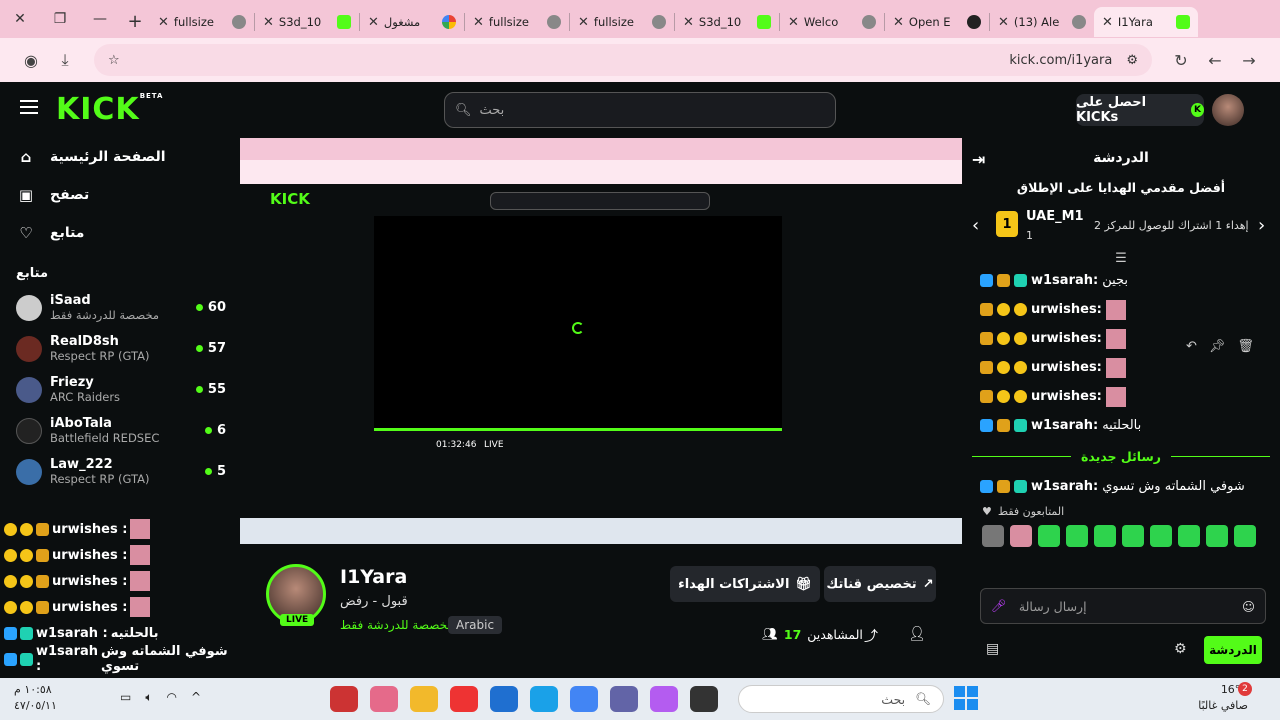  I want to click on download-icon: ⤓, so click(65, 60).